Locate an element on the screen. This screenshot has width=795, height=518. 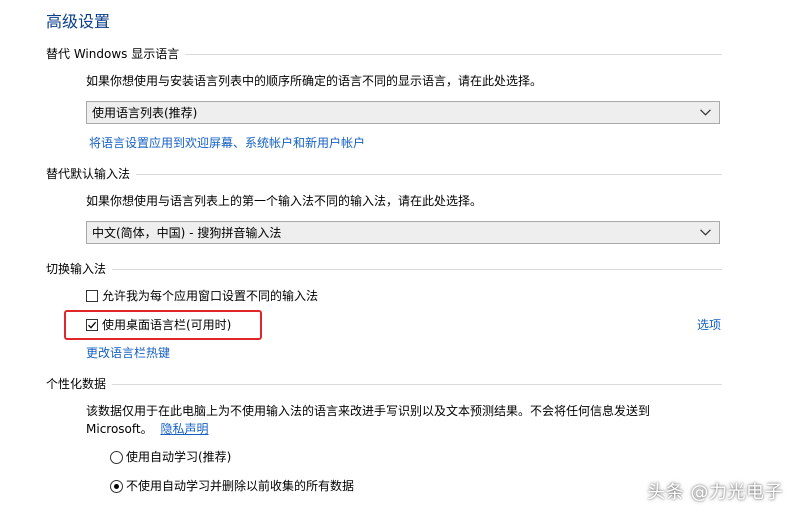
default-input-description: 如果你想使用与语言列表上的第一个输入法不同的输入法，请在此处选择。 is located at coordinates (284, 201).